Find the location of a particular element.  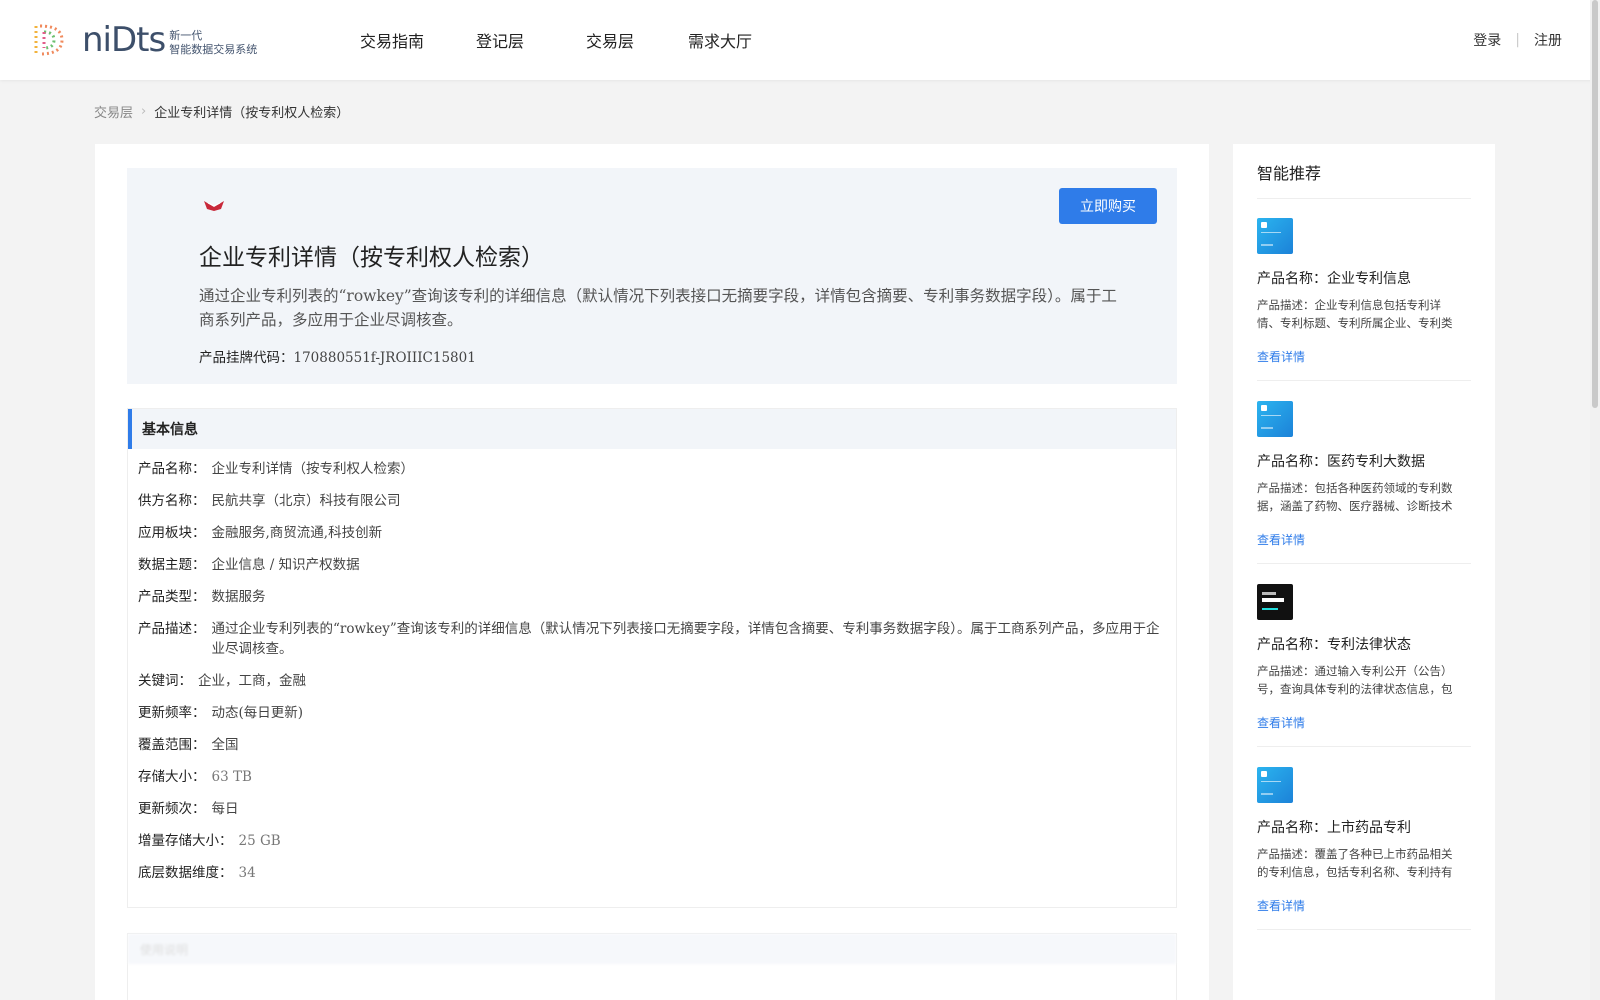

info-row-label: 底层数据维度： is located at coordinates (185, 873).